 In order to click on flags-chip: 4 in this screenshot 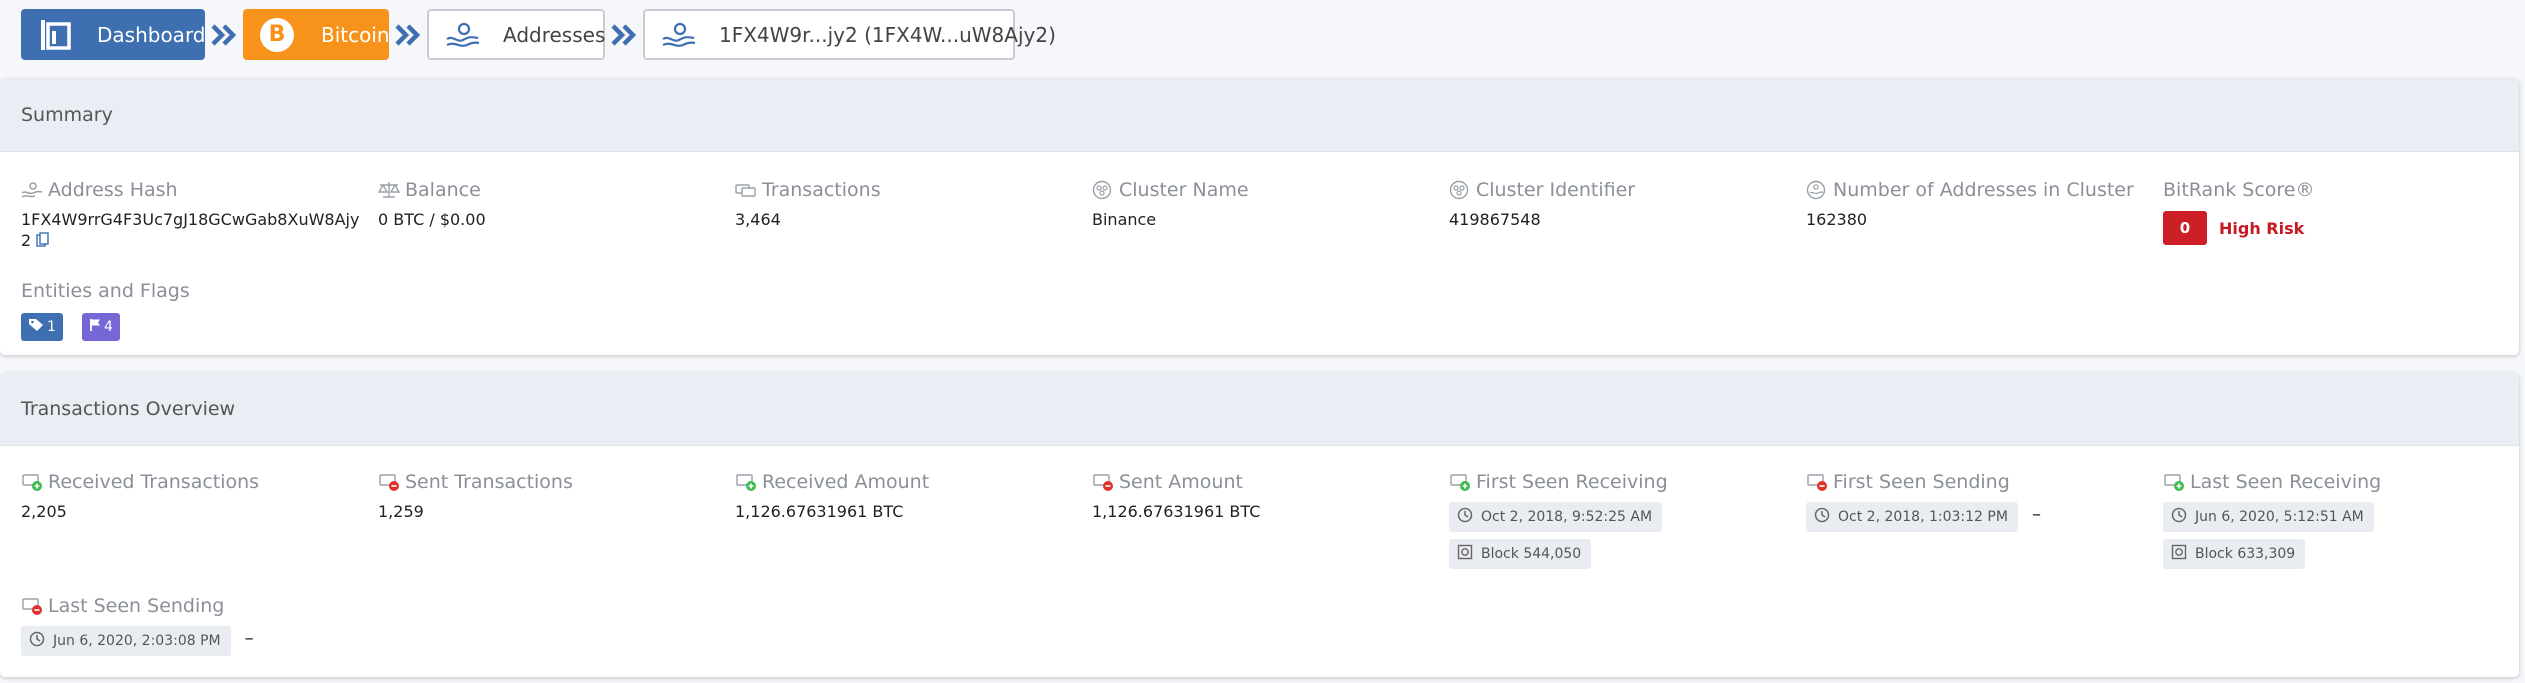, I will do `click(101, 327)`.